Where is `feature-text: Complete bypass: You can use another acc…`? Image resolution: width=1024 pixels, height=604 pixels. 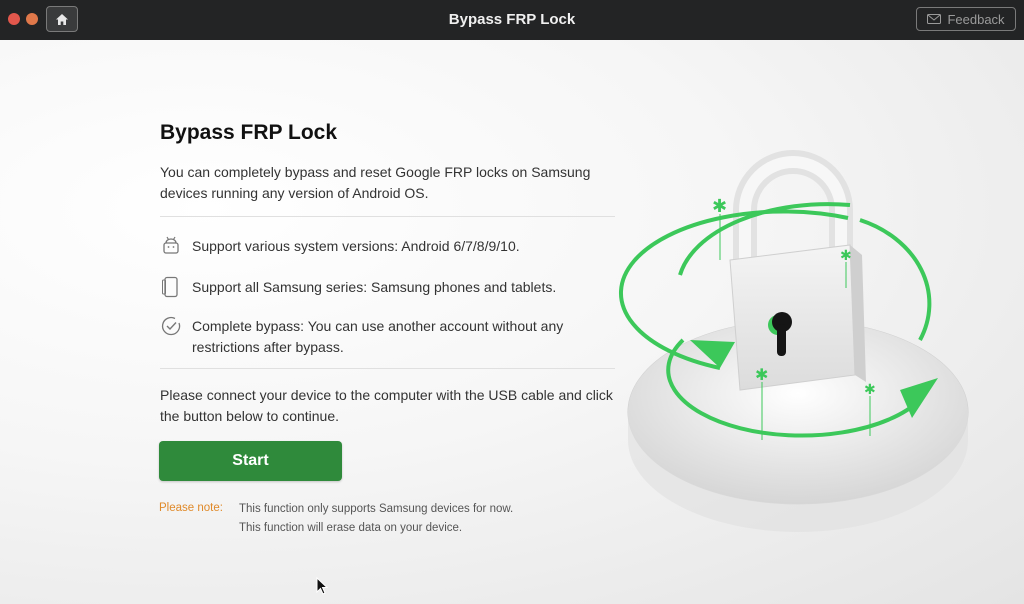 feature-text: Complete bypass: You can use another acc… is located at coordinates (378, 336).